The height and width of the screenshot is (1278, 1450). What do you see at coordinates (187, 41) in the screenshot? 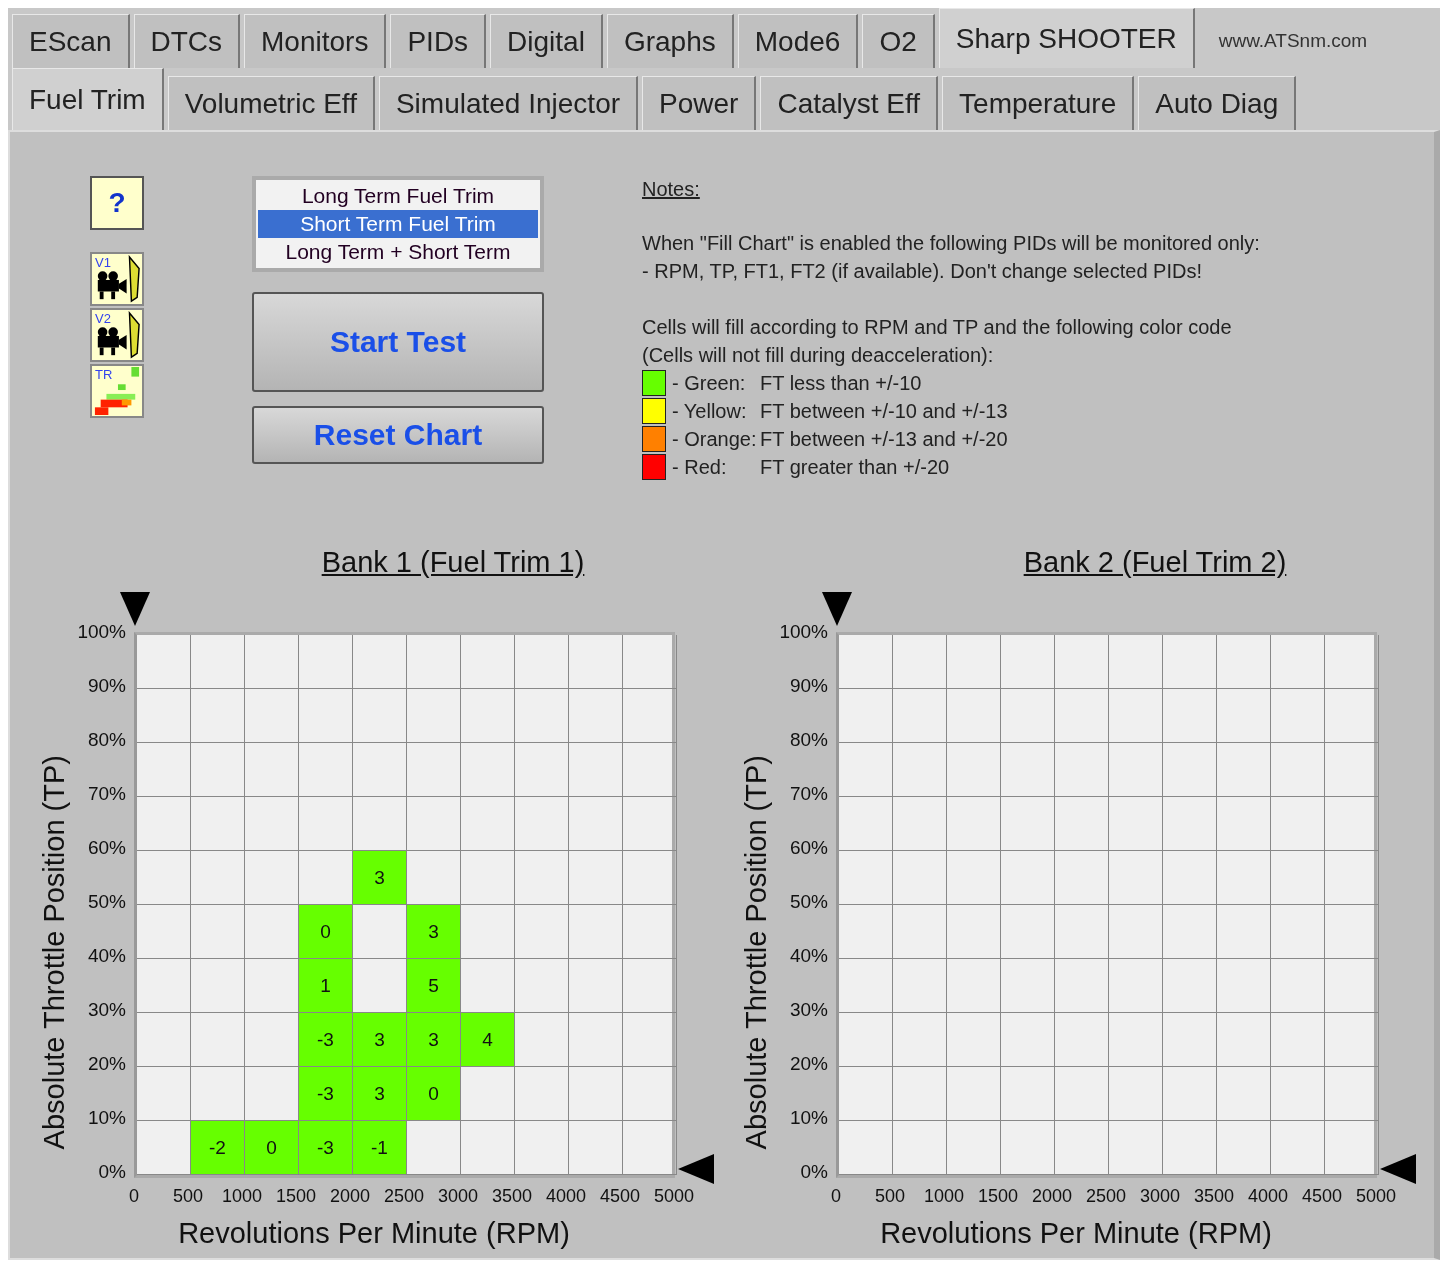
I see `tab: DTCs` at bounding box center [187, 41].